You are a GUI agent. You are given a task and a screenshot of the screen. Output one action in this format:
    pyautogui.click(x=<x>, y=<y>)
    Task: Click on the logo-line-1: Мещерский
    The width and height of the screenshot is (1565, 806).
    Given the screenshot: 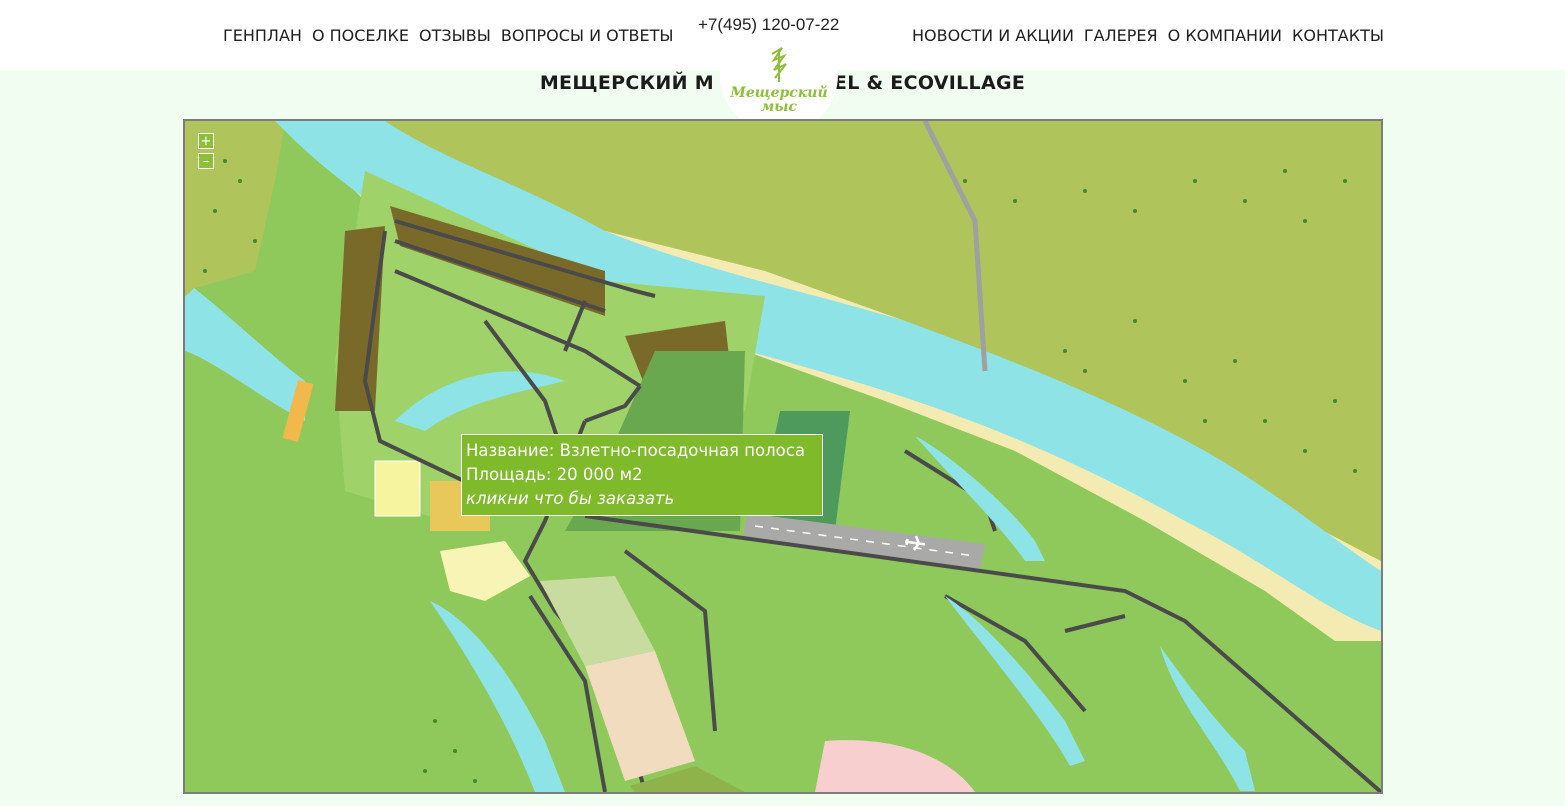 What is the action you would take?
    pyautogui.click(x=779, y=93)
    